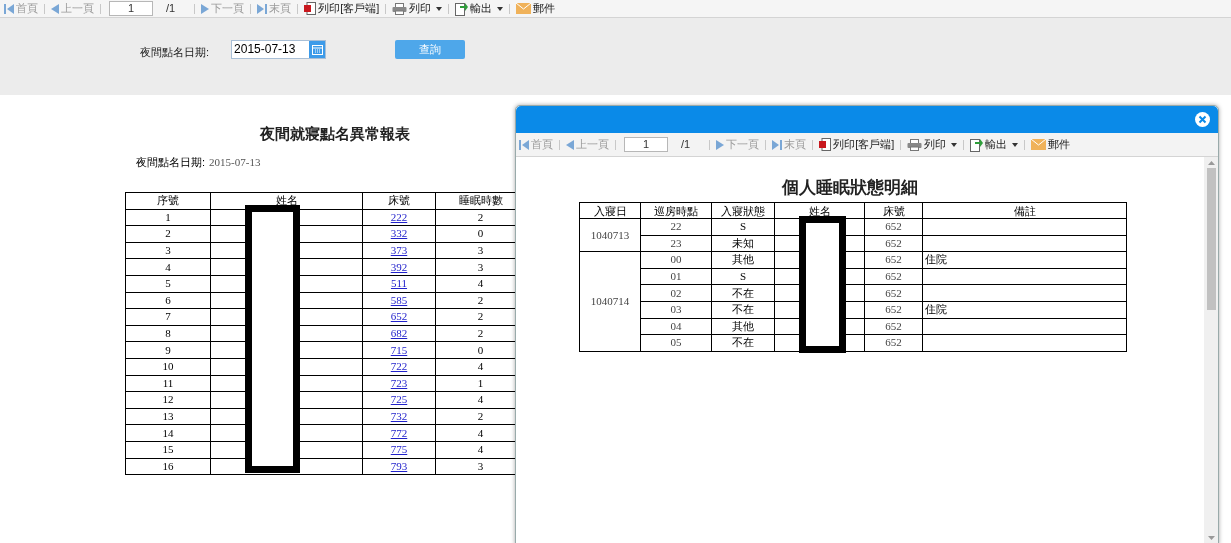  What do you see at coordinates (335, 134) in the screenshot?
I see `report-title: 夜間就寢點名異常報表` at bounding box center [335, 134].